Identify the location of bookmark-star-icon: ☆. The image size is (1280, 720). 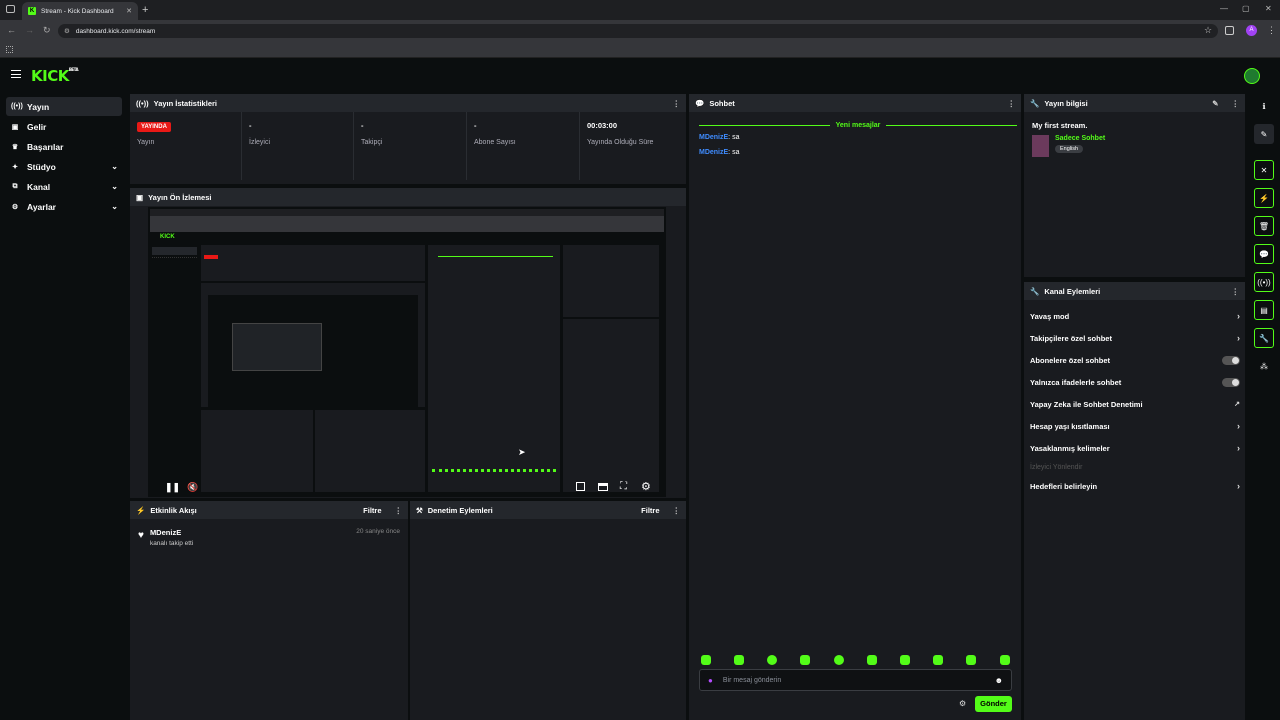
(1208, 30).